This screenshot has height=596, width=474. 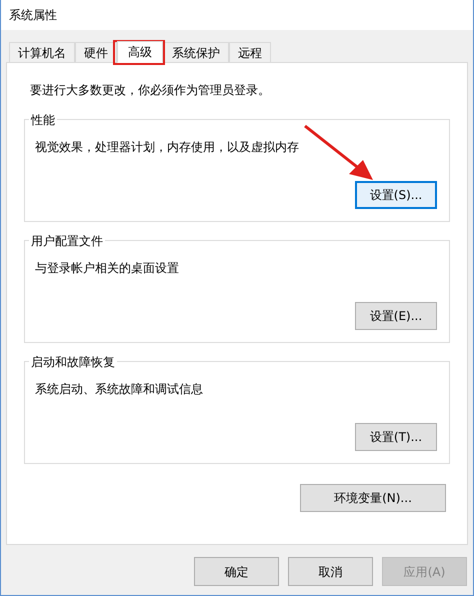 I want to click on group-description: 系统启动、系统故障和调试信息, so click(x=119, y=389).